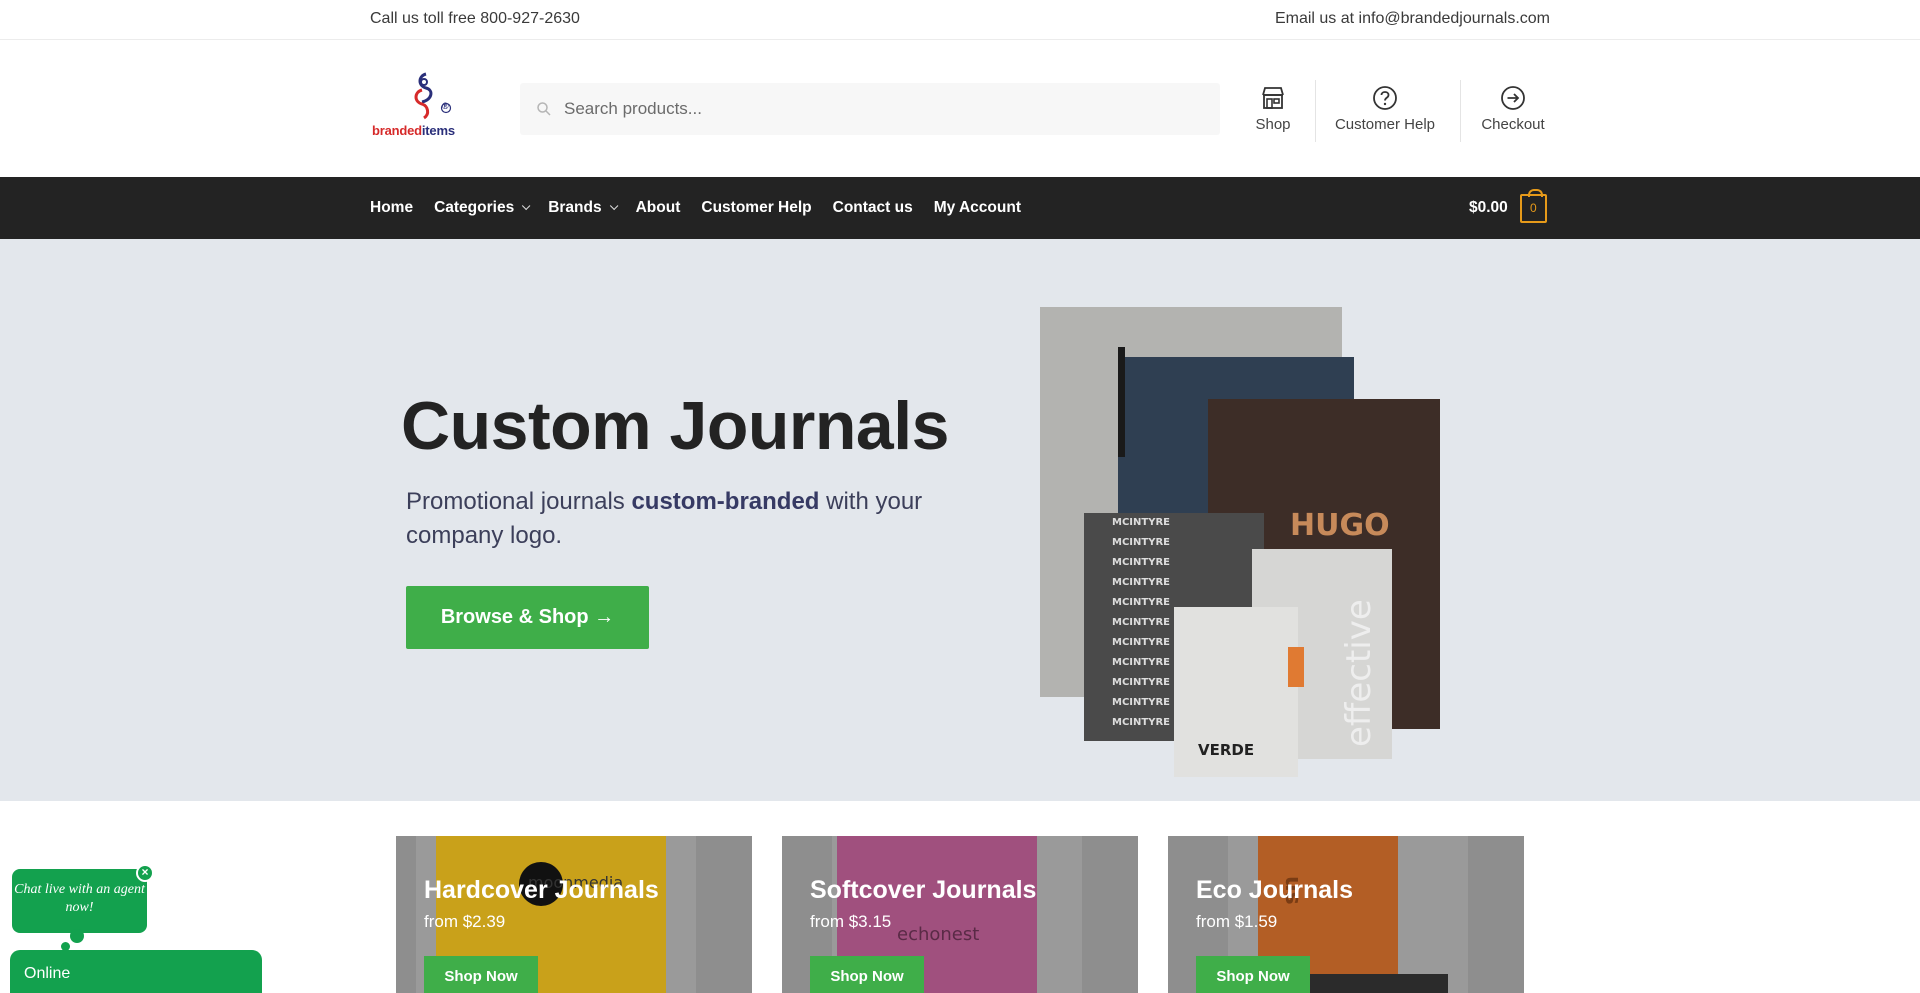  I want to click on nav-label: Categories, so click(474, 207).